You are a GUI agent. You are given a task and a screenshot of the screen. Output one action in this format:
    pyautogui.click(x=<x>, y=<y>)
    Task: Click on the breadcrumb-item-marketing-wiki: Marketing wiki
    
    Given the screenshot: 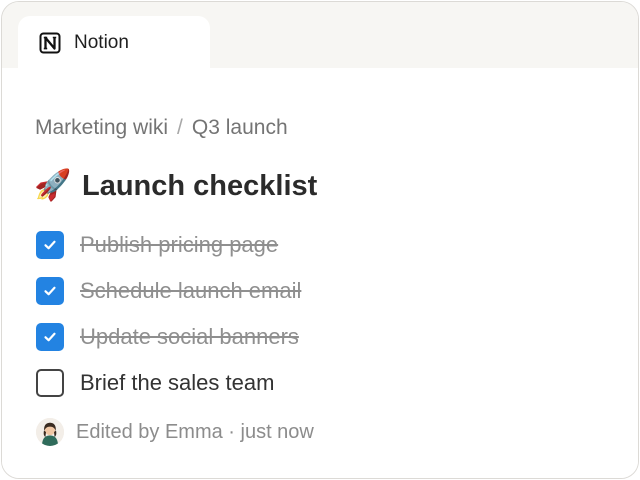 What is the action you would take?
    pyautogui.click(x=101, y=127)
    